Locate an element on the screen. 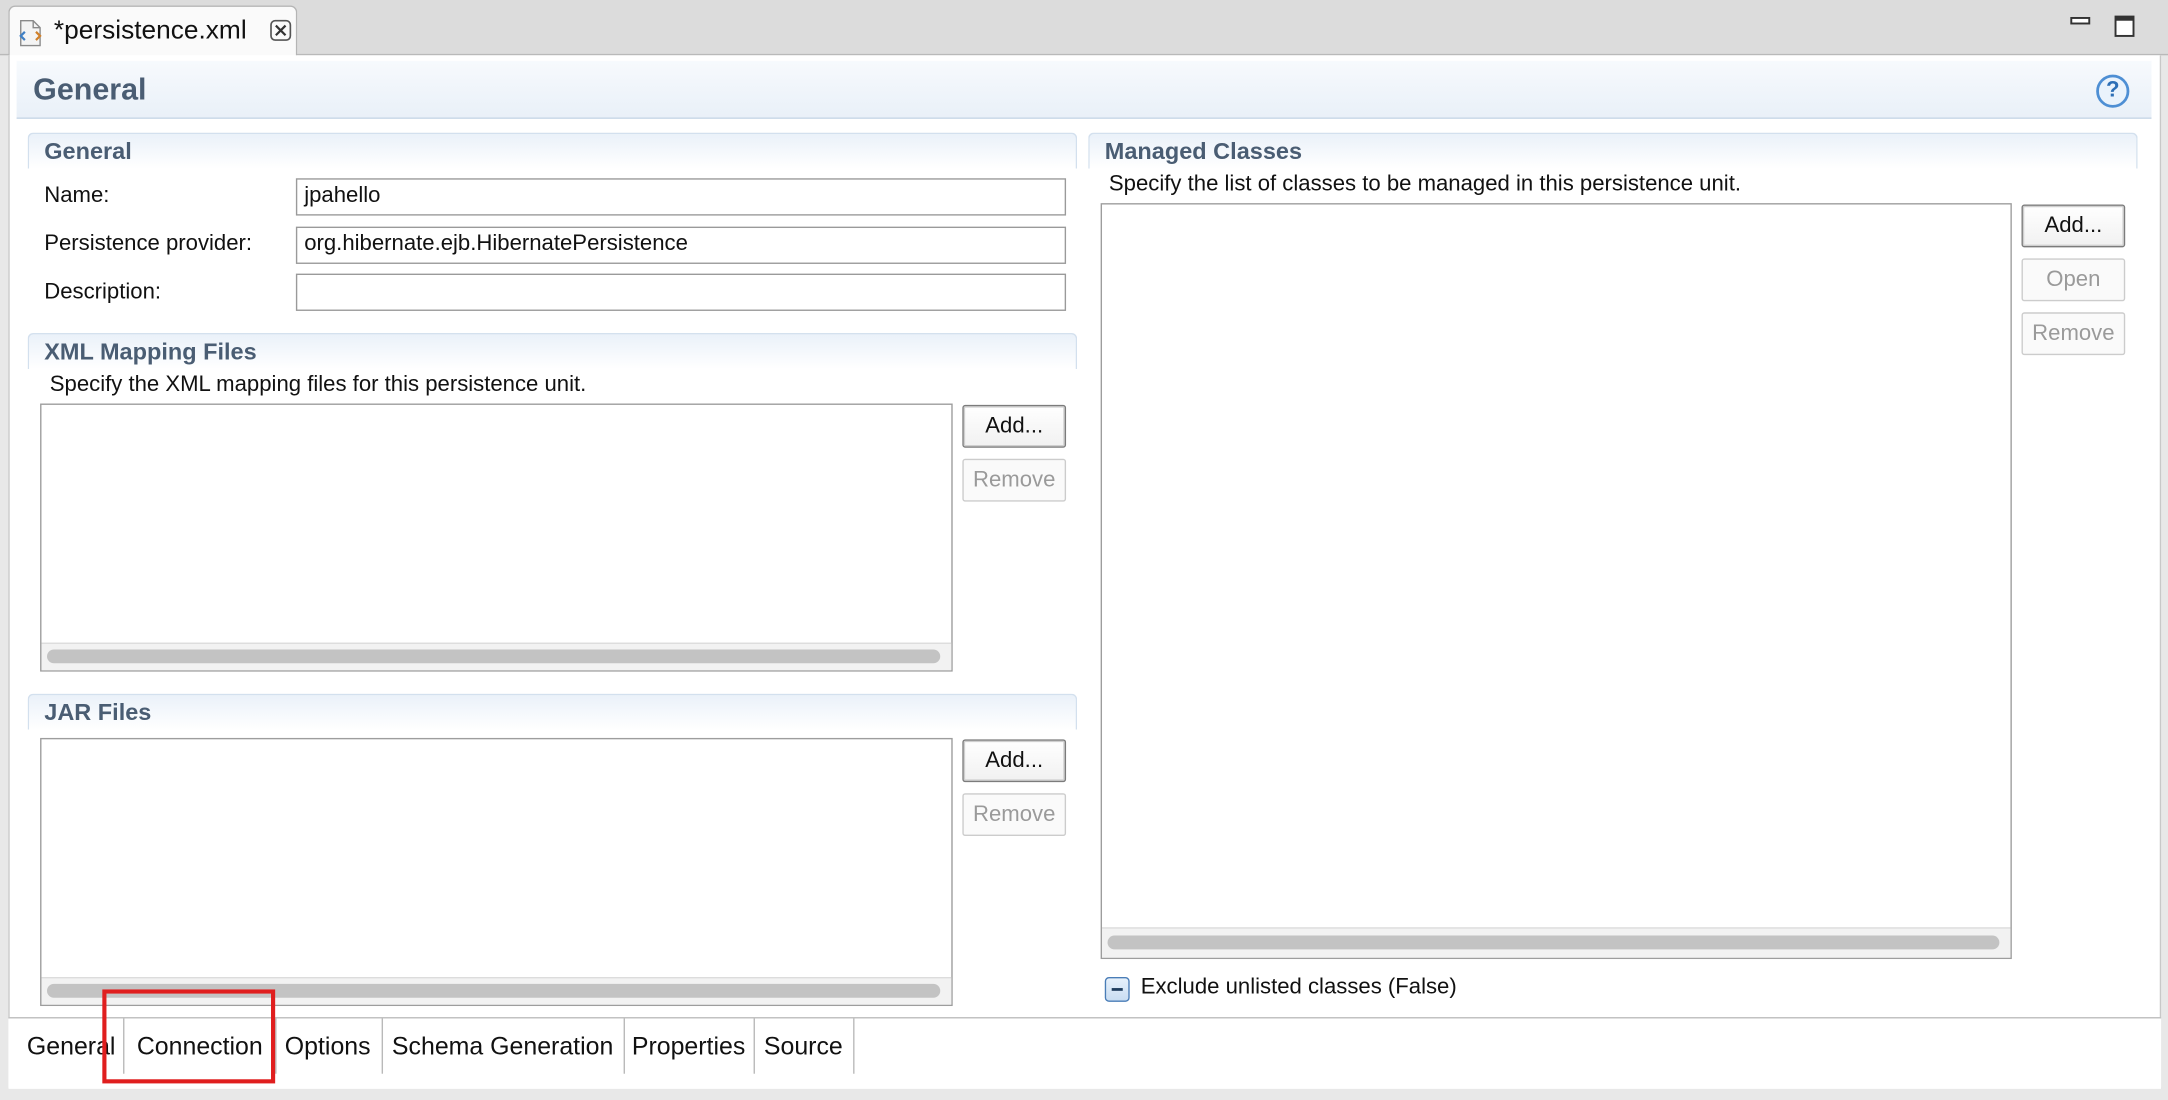 The image size is (2168, 1100). general-section-header: General is located at coordinates (552, 150).